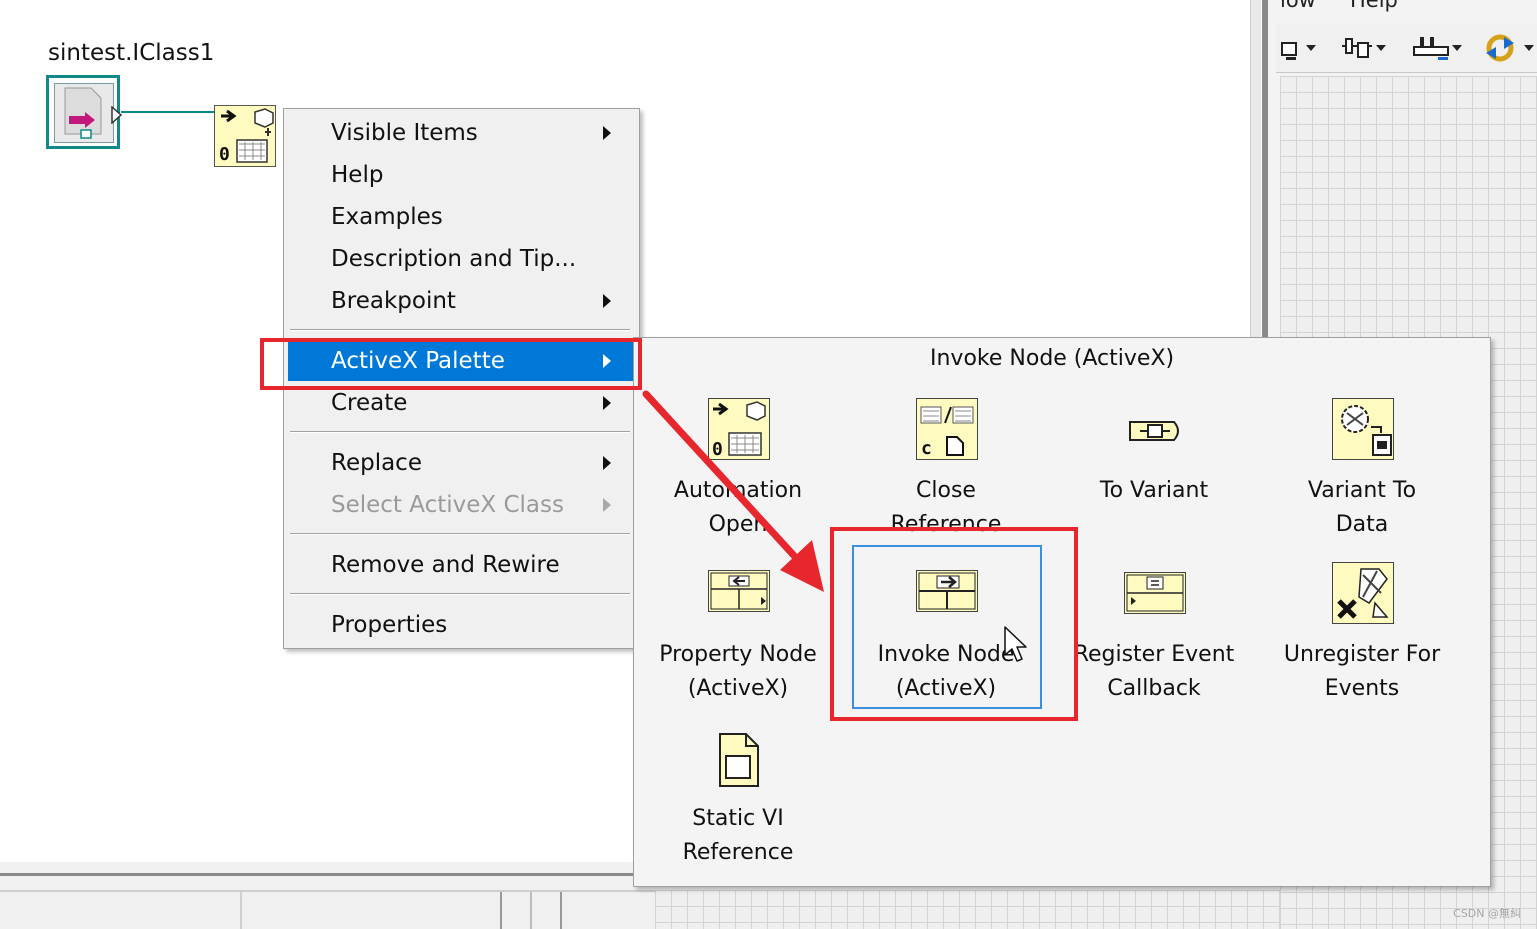 The height and width of the screenshot is (929, 1537). What do you see at coordinates (445, 565) in the screenshot?
I see `menu-item-label: Remove and Rewire` at bounding box center [445, 565].